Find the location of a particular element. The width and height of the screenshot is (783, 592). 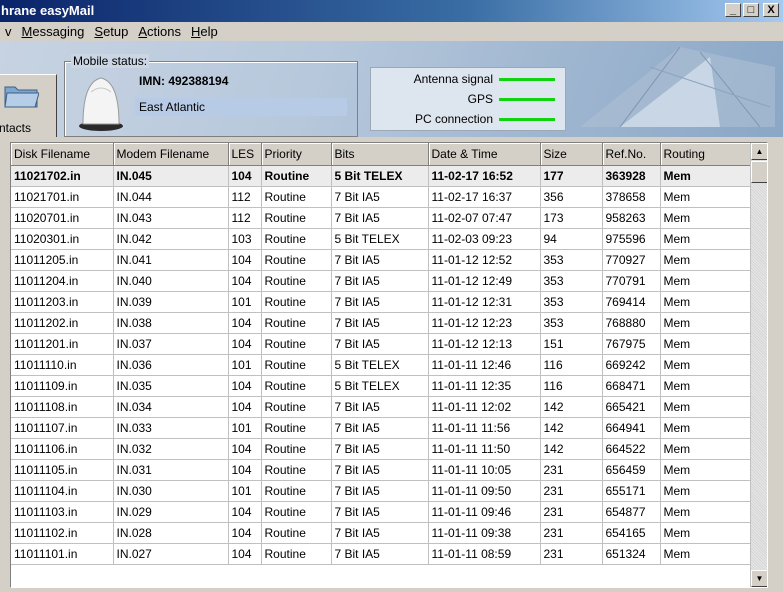

column-header-les: LES is located at coordinates (245, 154).